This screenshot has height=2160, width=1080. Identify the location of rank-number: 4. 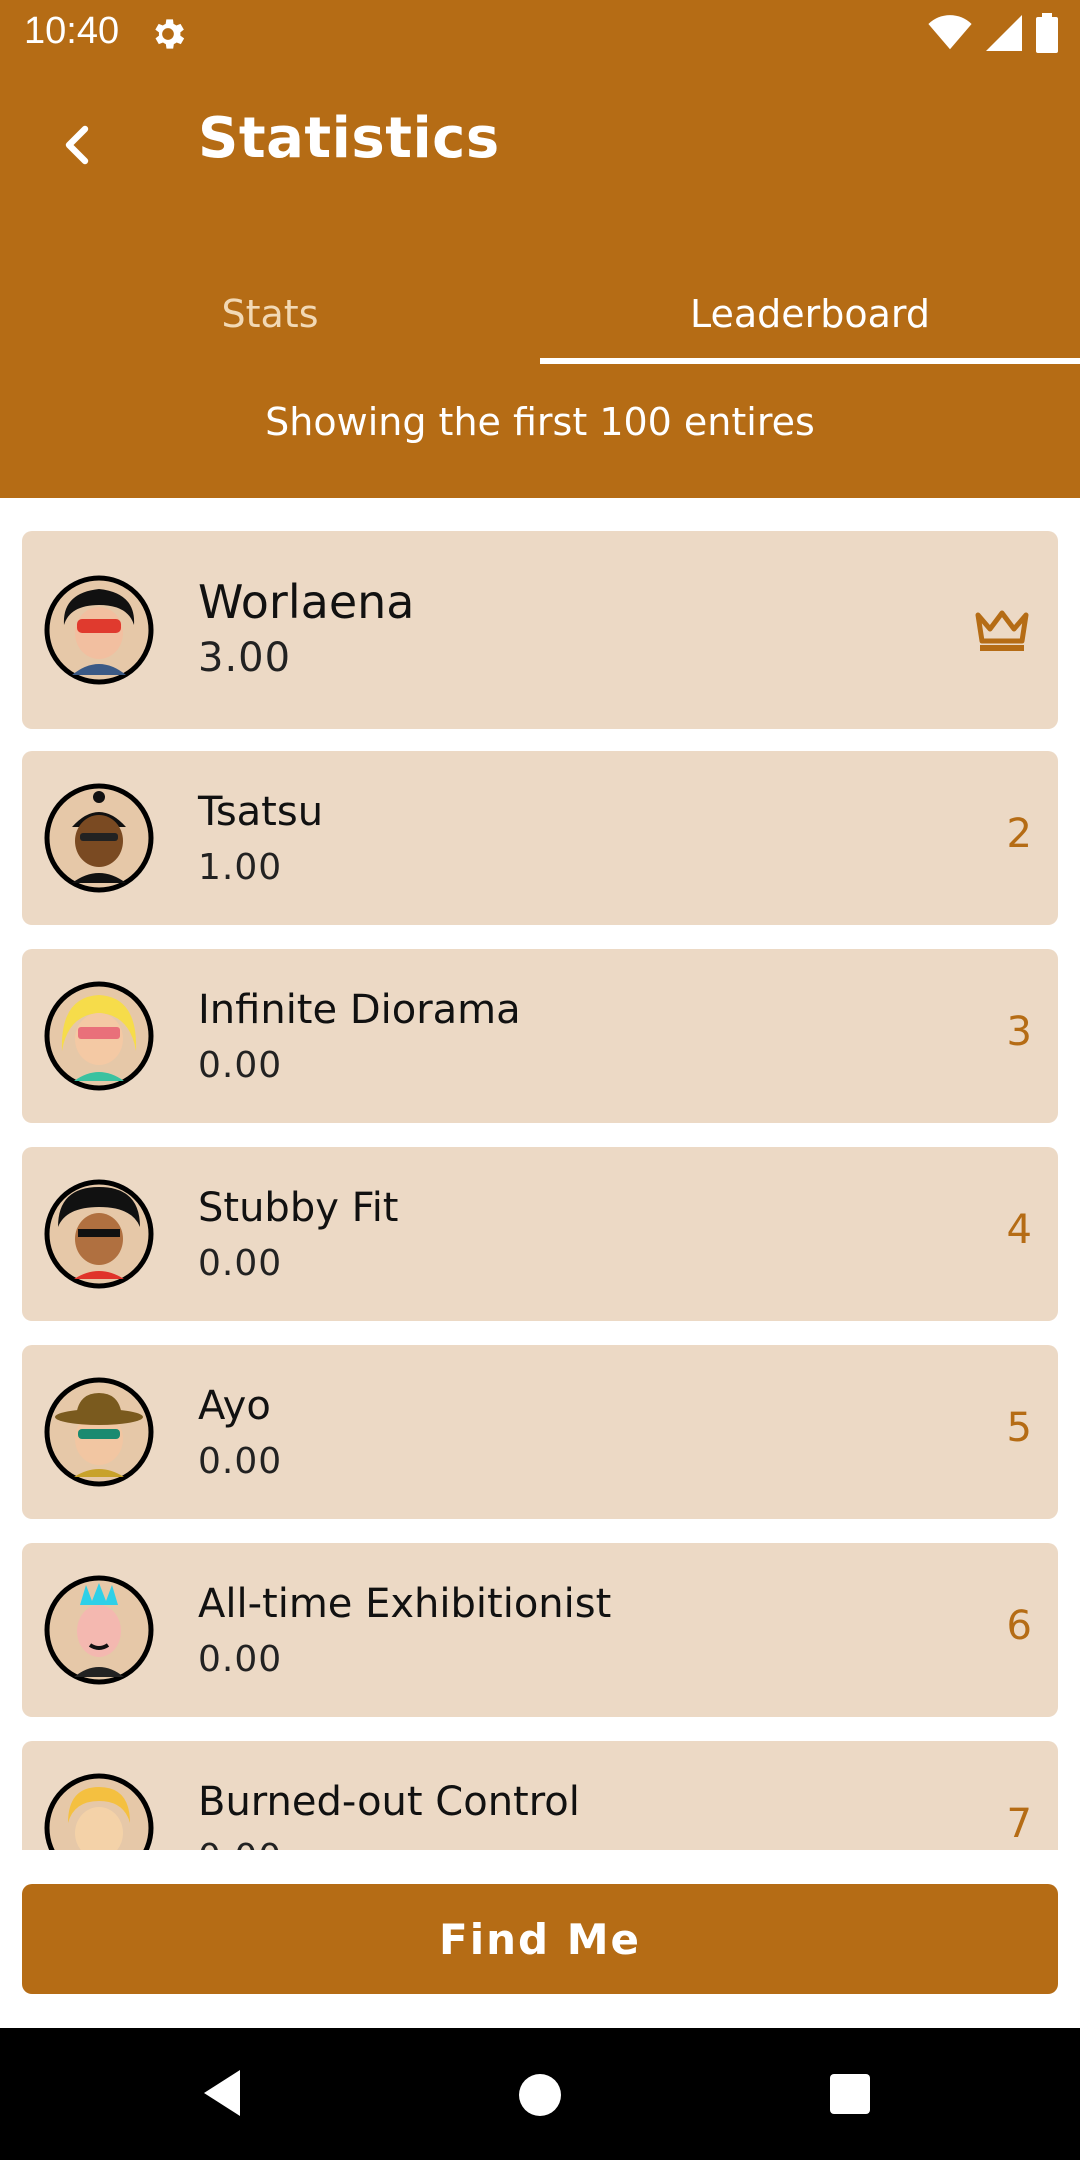
(1019, 1230).